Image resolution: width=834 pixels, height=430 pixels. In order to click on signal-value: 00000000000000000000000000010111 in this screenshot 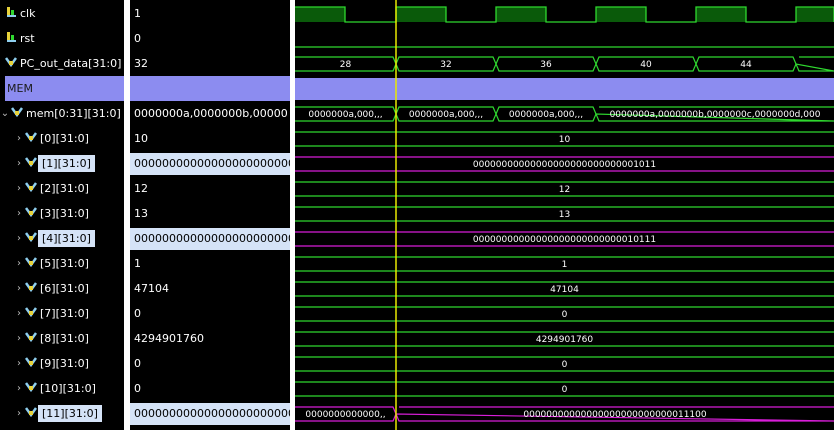, I will do `click(210, 238)`.